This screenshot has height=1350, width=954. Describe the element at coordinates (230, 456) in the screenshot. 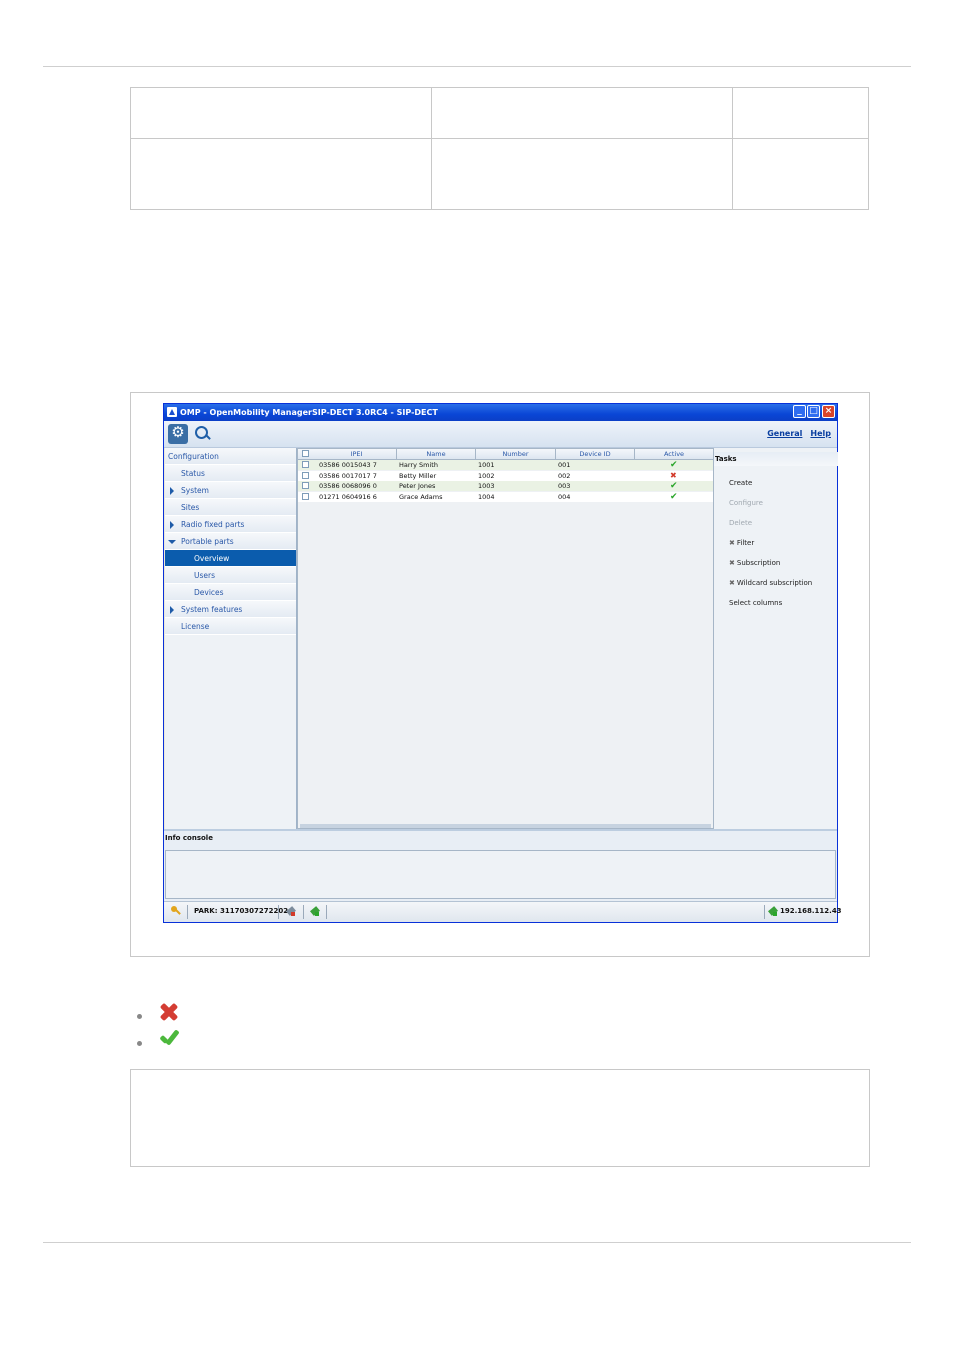

I see `nav-item-configuration: Configuration` at that location.